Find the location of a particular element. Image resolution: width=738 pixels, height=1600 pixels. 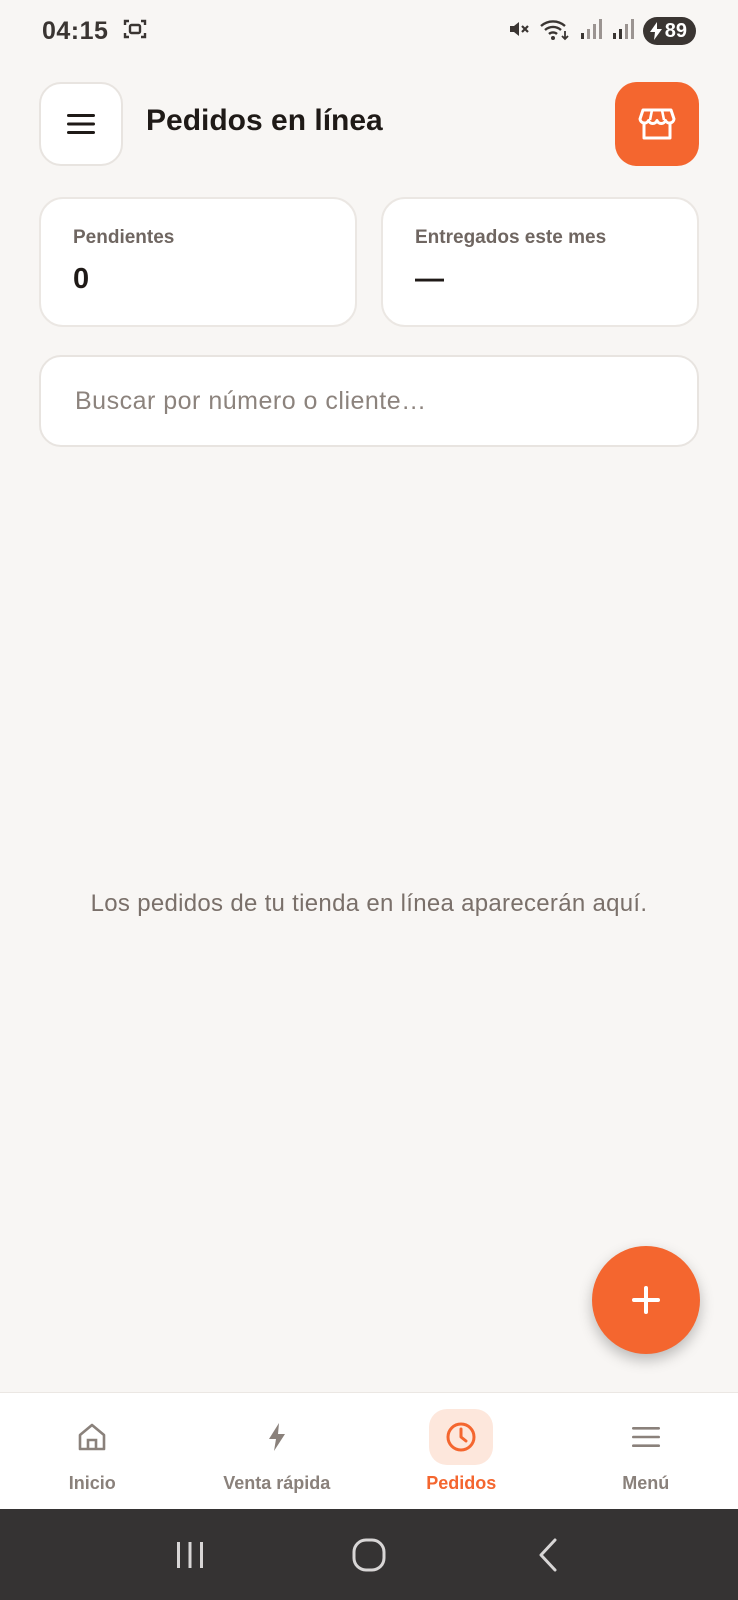

back-button is located at coordinates (548, 1555).